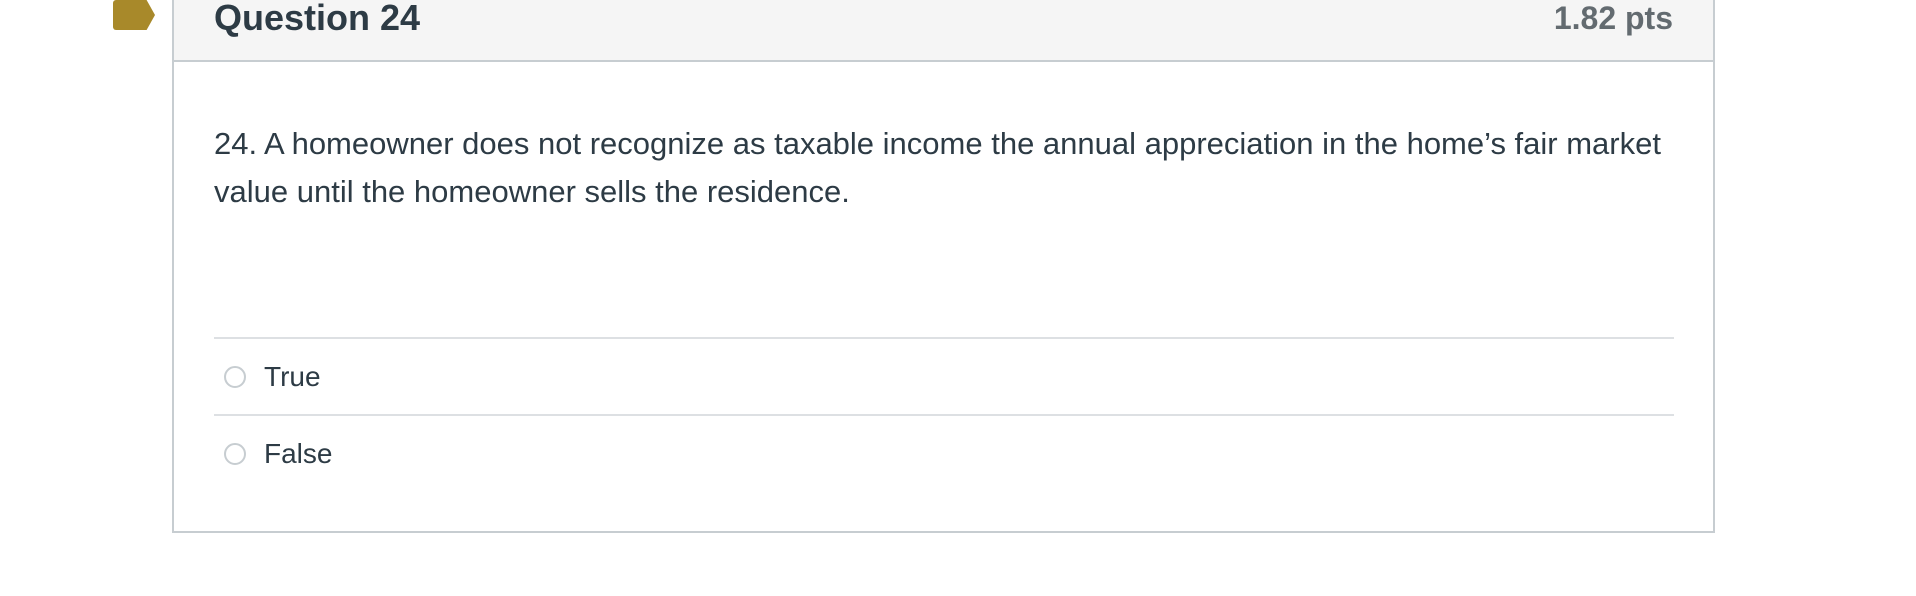  Describe the element at coordinates (944, 452) in the screenshot. I see `answer-option-false: False` at that location.